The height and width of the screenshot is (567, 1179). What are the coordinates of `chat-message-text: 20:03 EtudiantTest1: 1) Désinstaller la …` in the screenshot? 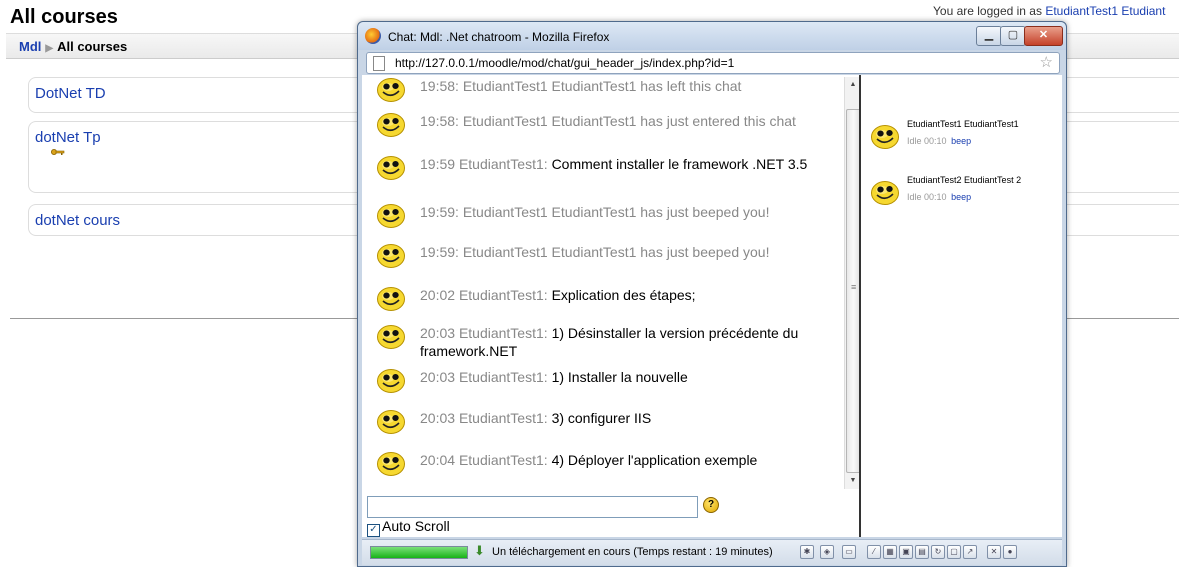 It's located at (622, 342).